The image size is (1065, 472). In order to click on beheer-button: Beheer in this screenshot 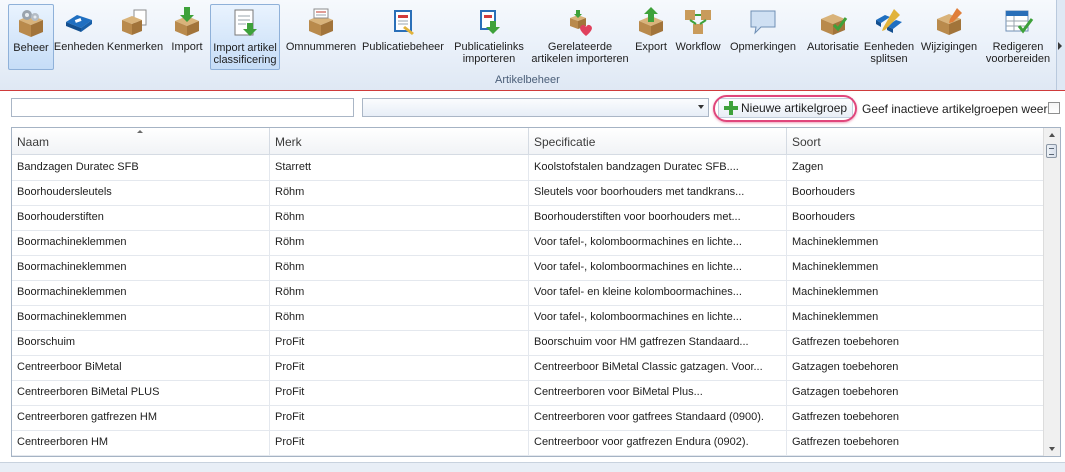, I will do `click(31, 37)`.